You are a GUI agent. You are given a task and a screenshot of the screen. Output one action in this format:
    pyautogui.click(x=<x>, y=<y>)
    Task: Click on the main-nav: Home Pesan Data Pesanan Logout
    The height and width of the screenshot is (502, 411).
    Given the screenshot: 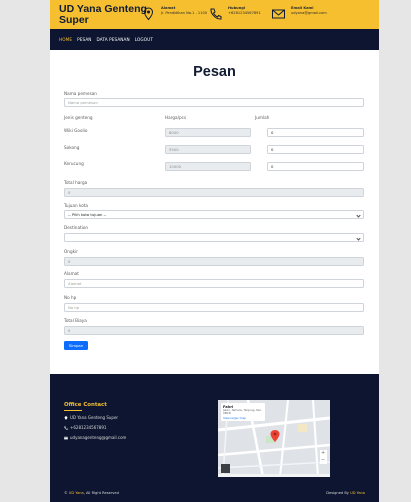 What is the action you would take?
    pyautogui.click(x=106, y=39)
    